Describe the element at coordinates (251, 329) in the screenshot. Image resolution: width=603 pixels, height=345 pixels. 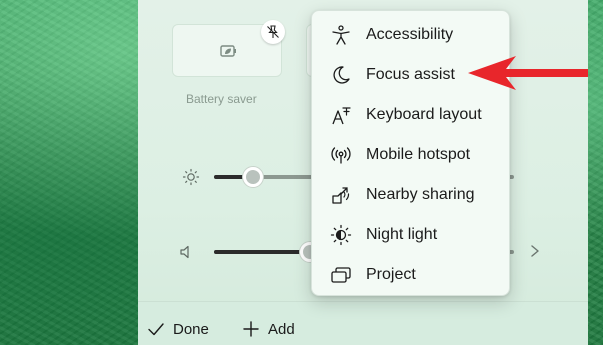
I see `plus-icon` at that location.